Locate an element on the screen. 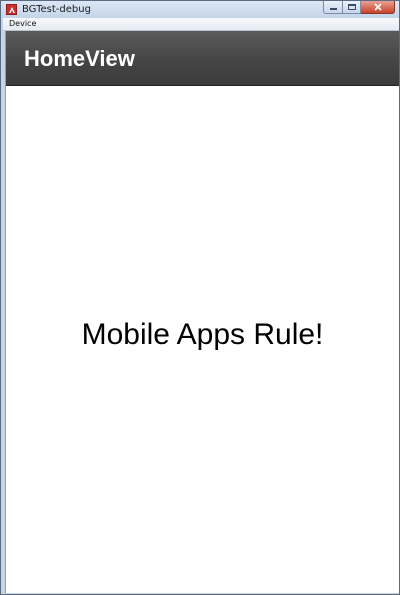  window-title: BGTest-debug is located at coordinates (56, 9).